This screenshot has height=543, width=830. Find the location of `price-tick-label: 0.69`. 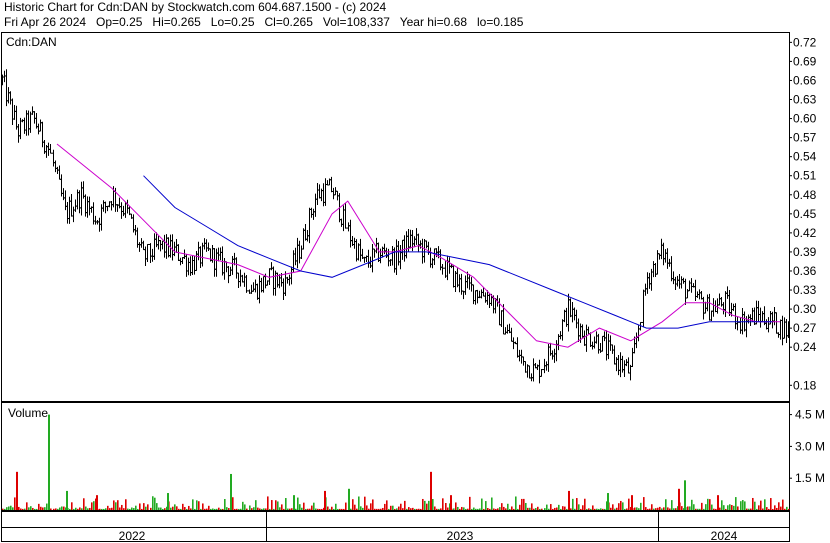

price-tick-label: 0.69 is located at coordinates (805, 61).